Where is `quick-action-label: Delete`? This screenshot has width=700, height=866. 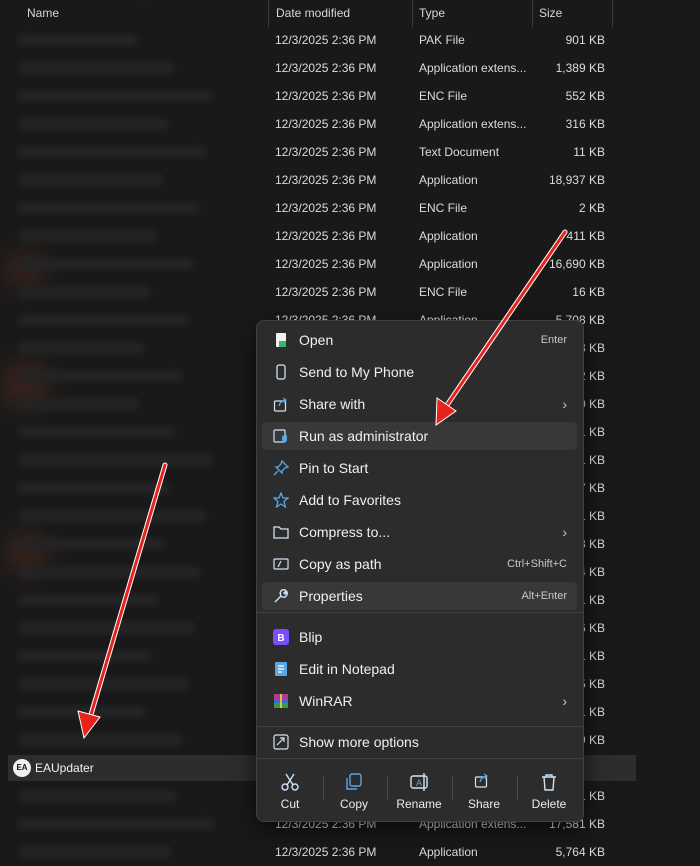
quick-action-label: Delete is located at coordinates (549, 804).